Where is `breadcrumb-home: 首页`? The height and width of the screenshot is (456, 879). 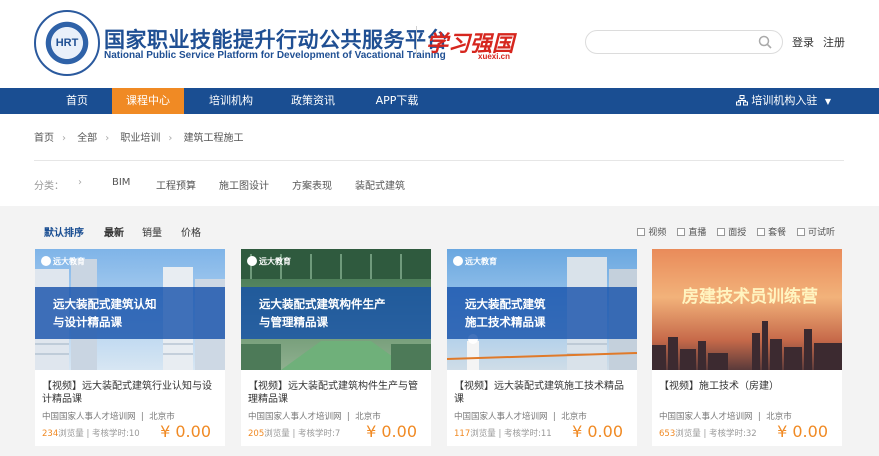
breadcrumb-home: 首页 is located at coordinates (44, 138).